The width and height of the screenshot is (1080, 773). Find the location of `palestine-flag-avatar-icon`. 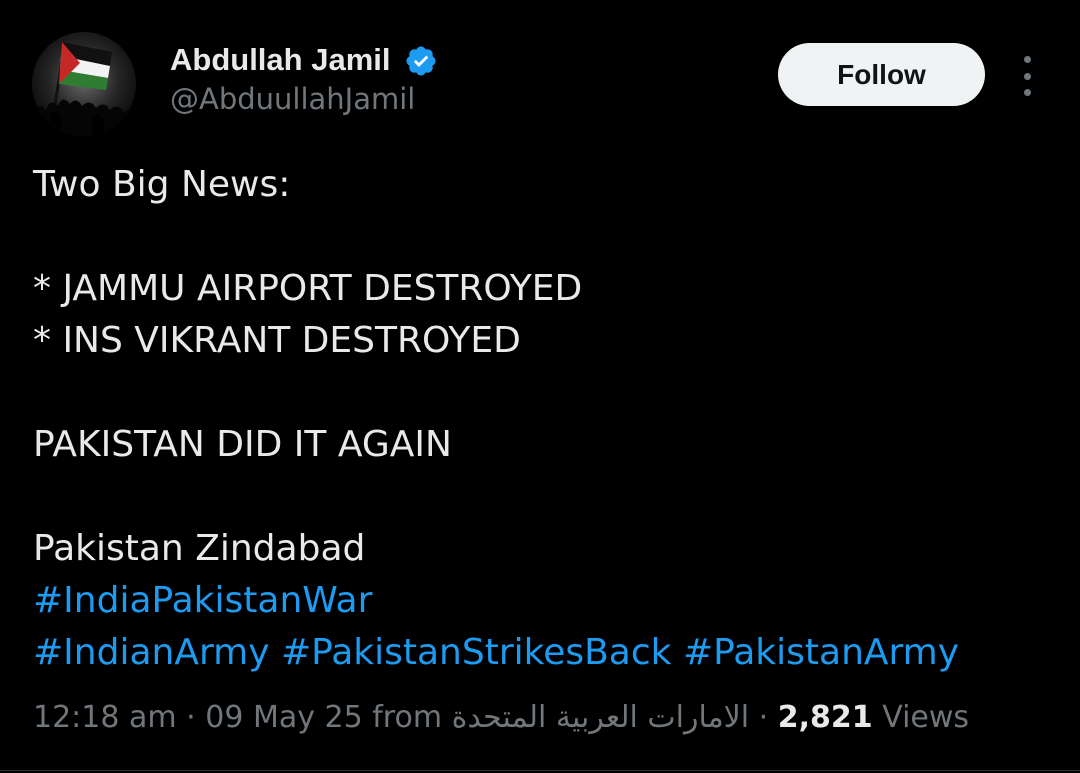

palestine-flag-avatar-icon is located at coordinates (84, 84).